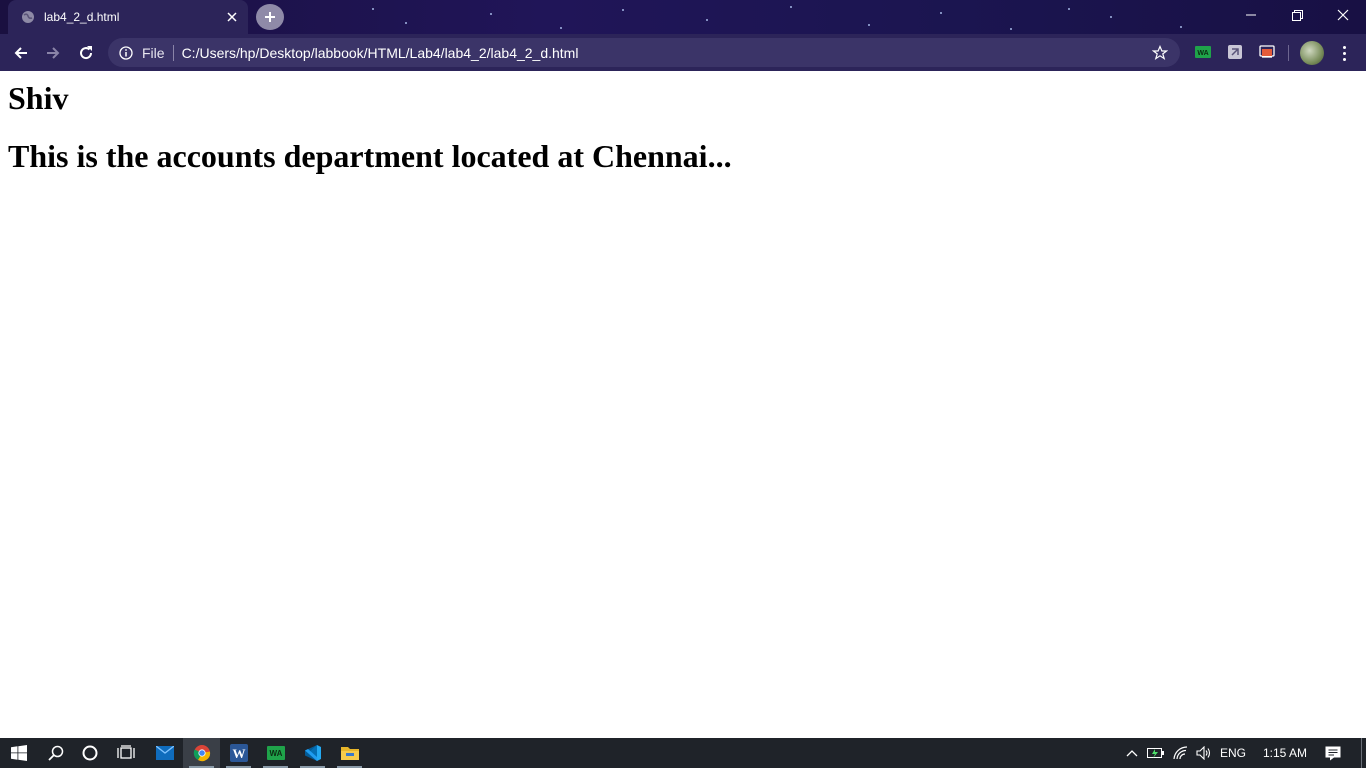 This screenshot has width=1366, height=768. What do you see at coordinates (28, 17) in the screenshot?
I see `globe-icon` at bounding box center [28, 17].